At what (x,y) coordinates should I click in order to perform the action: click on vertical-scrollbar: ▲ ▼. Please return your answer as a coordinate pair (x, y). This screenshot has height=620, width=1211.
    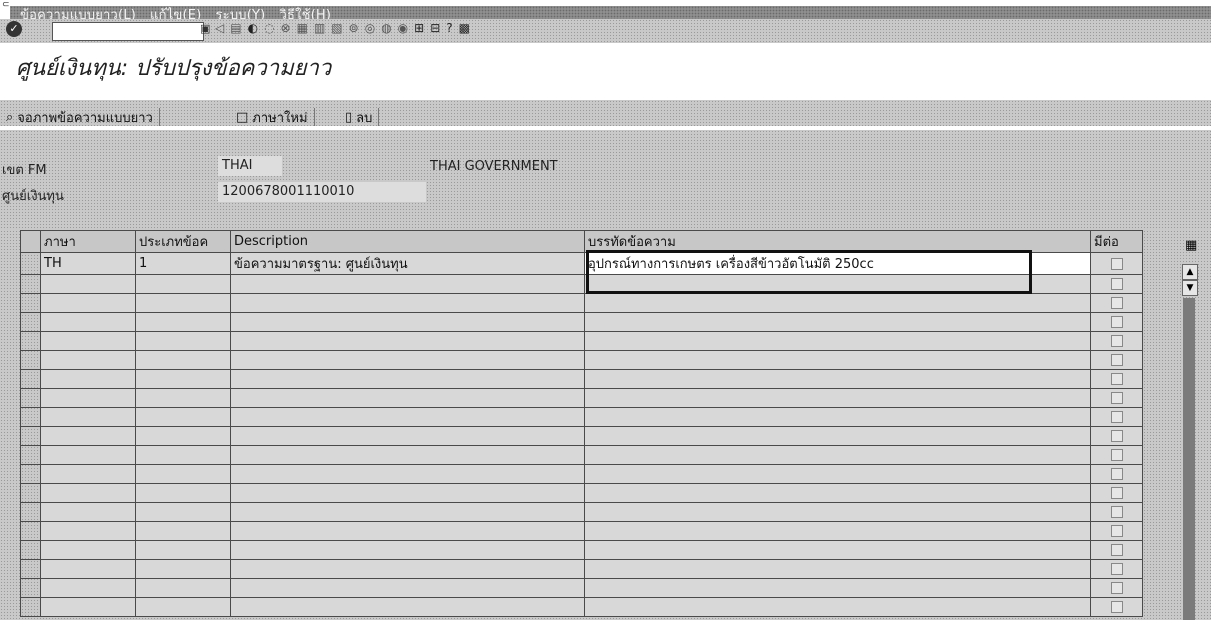
    Looking at the image, I should click on (1190, 429).